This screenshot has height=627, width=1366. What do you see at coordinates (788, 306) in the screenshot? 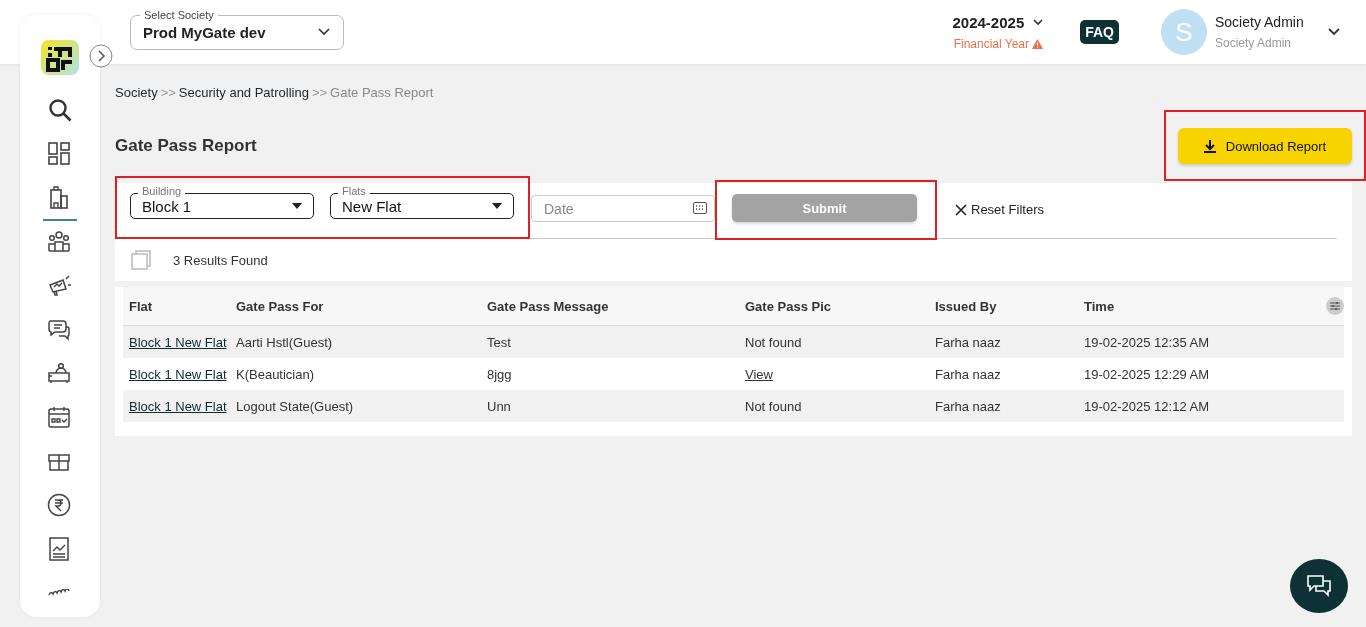
I see `column-header: Gate Pass Pic` at bounding box center [788, 306].